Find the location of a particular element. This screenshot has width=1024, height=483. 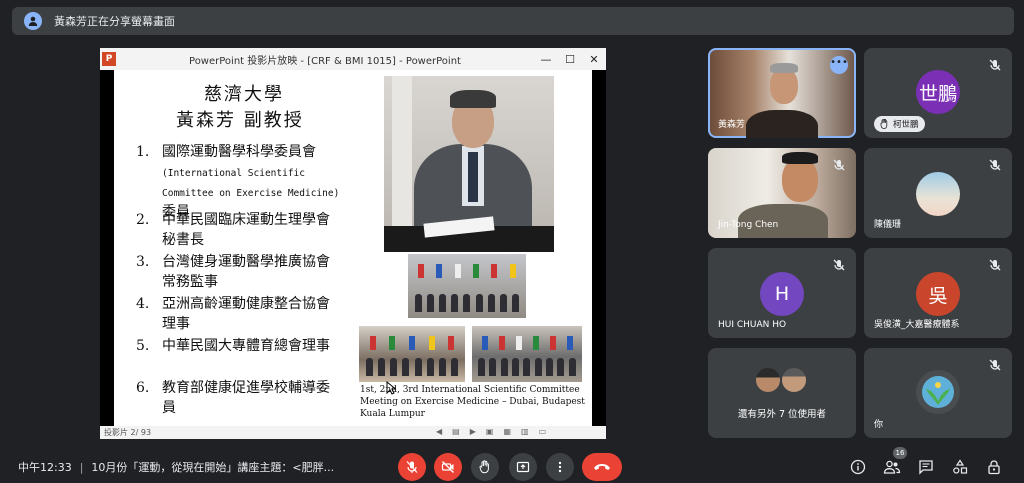

slide-counter: 投影片 2/ 93 is located at coordinates (128, 432).